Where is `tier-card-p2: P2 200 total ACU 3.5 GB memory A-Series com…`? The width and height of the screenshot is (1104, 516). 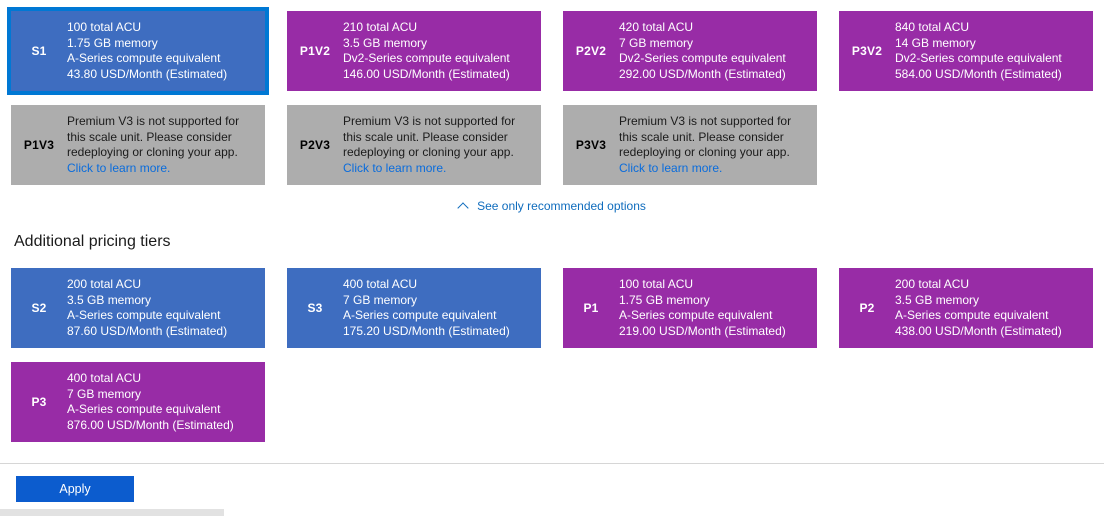 tier-card-p2: P2 200 total ACU 3.5 GB memory A-Series com… is located at coordinates (966, 308).